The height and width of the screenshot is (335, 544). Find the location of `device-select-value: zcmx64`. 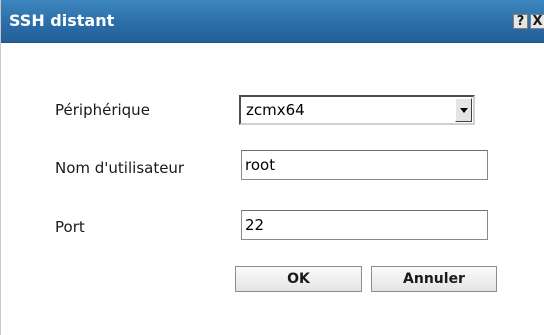

device-select-value: zcmx64 is located at coordinates (275, 110).